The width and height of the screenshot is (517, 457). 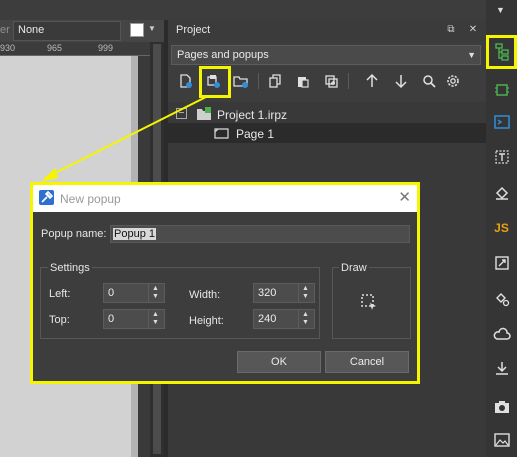 I want to click on arrow-up-icon, so click(x=372, y=80).